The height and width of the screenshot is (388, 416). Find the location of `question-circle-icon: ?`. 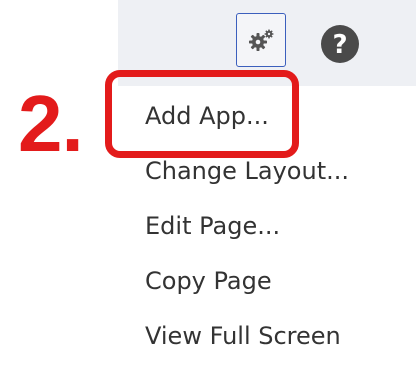

question-circle-icon: ? is located at coordinates (340, 44).